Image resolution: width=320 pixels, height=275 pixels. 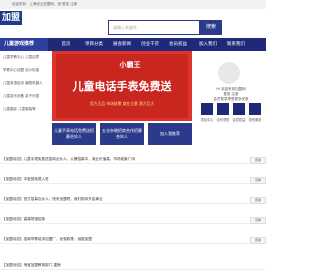 What do you see at coordinates (208, 44) in the screenshot?
I see `nav-item-join: 加入我们` at bounding box center [208, 44].